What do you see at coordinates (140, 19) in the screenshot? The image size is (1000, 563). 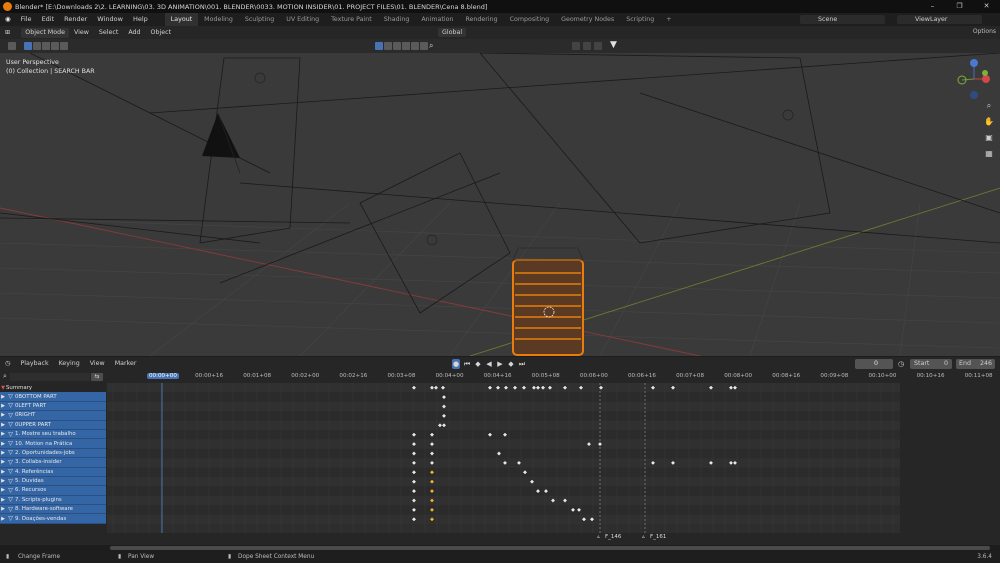 I see `menu-help: Help` at bounding box center [140, 19].